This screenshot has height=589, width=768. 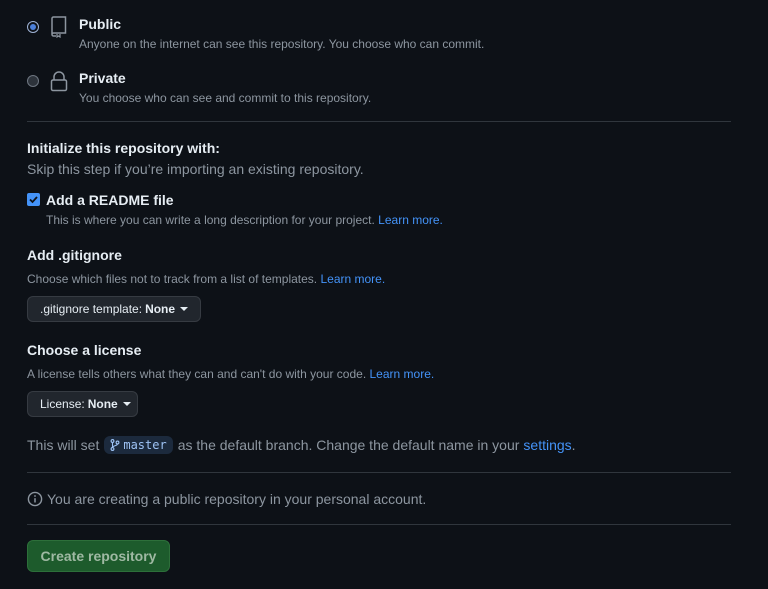 I want to click on lock-icon, so click(x=59, y=81).